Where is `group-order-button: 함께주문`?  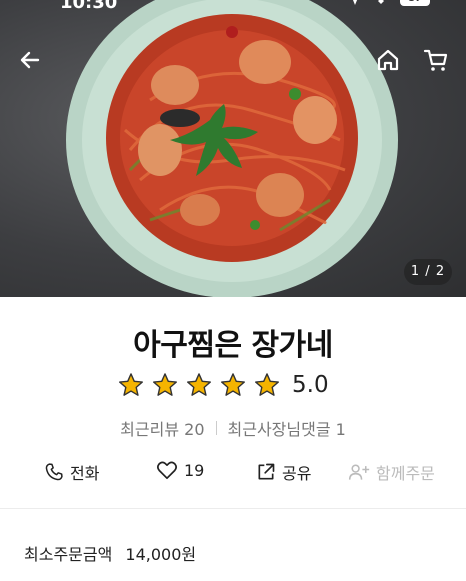
group-order-button: 함께주문 is located at coordinates (391, 472).